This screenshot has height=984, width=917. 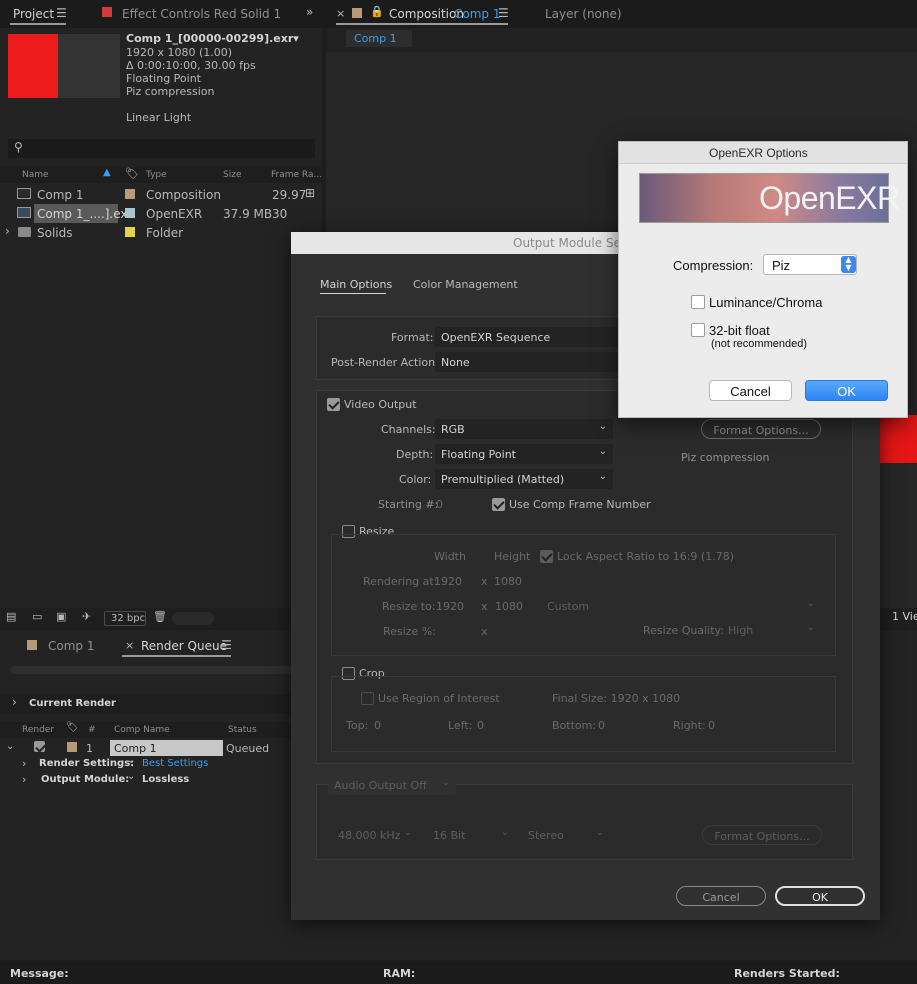 What do you see at coordinates (721, 896) in the screenshot?
I see `cancel-button: Cancel` at bounding box center [721, 896].